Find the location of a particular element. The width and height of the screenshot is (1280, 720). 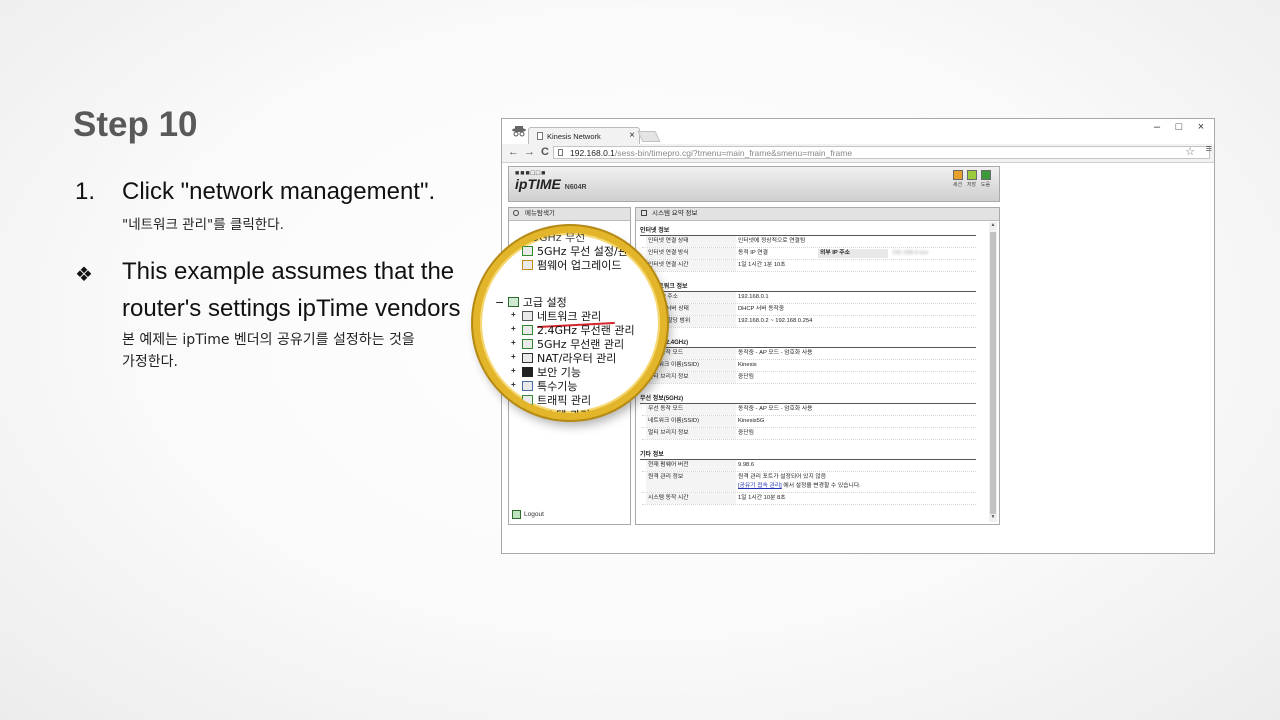

menu-item-firmware-upgrade: 펌웨어 업그레이드 is located at coordinates (571, 265).